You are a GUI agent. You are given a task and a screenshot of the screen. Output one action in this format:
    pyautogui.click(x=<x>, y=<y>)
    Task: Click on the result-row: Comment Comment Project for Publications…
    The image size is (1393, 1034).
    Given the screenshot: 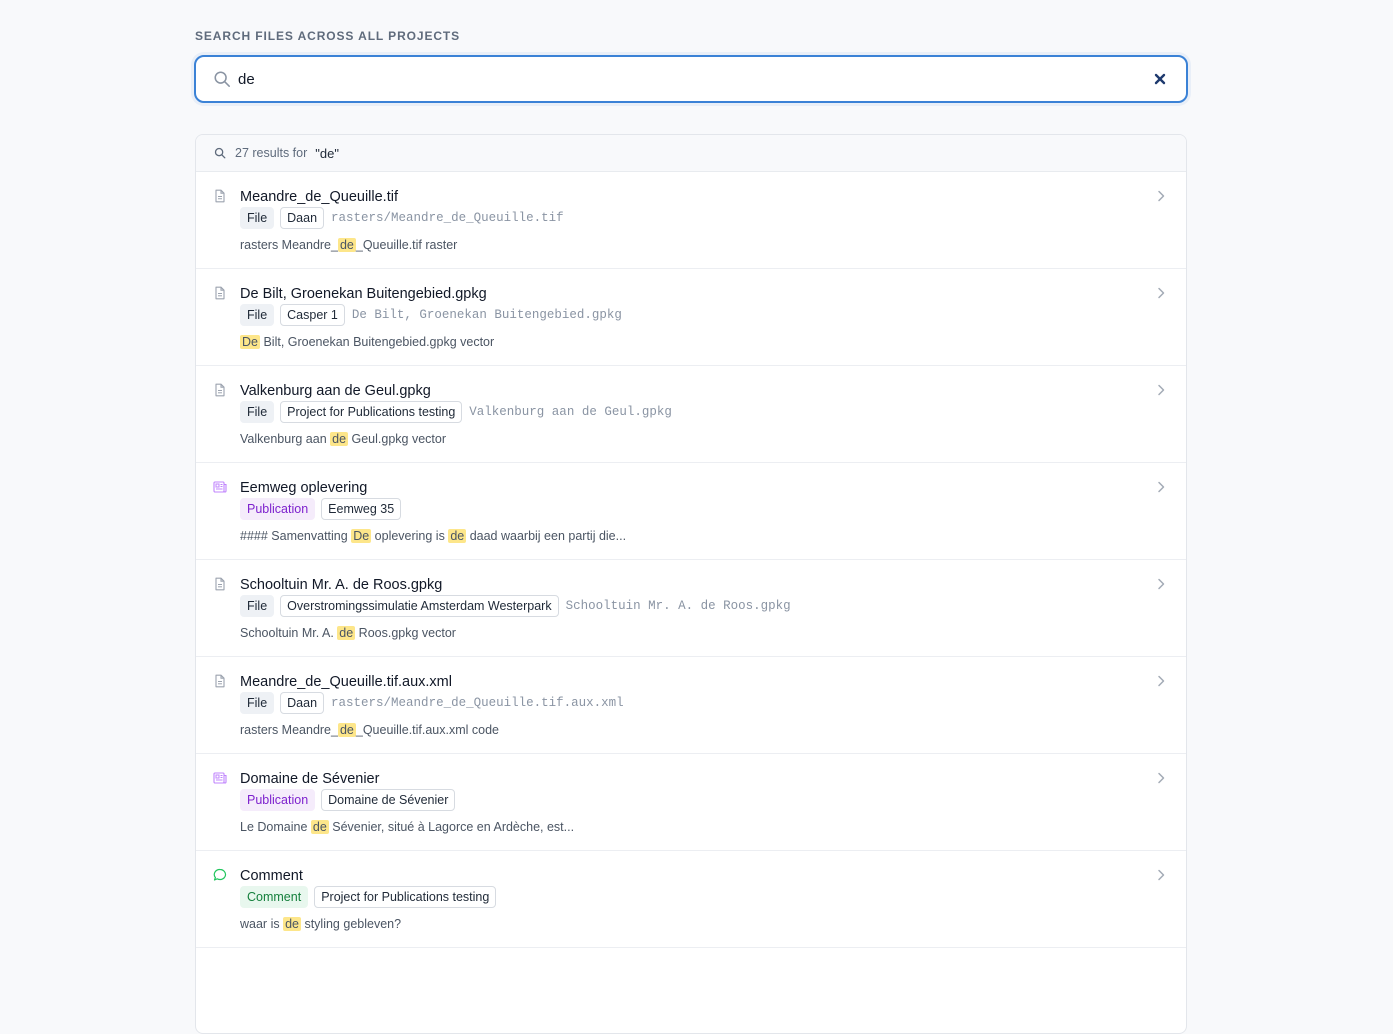 What is the action you would take?
    pyautogui.click(x=691, y=899)
    